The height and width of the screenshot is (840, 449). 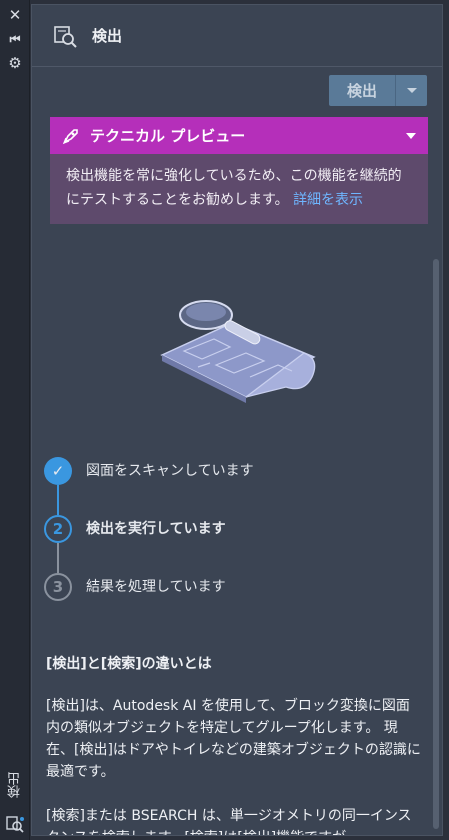 I want to click on detect-button: 検出, so click(x=362, y=90).